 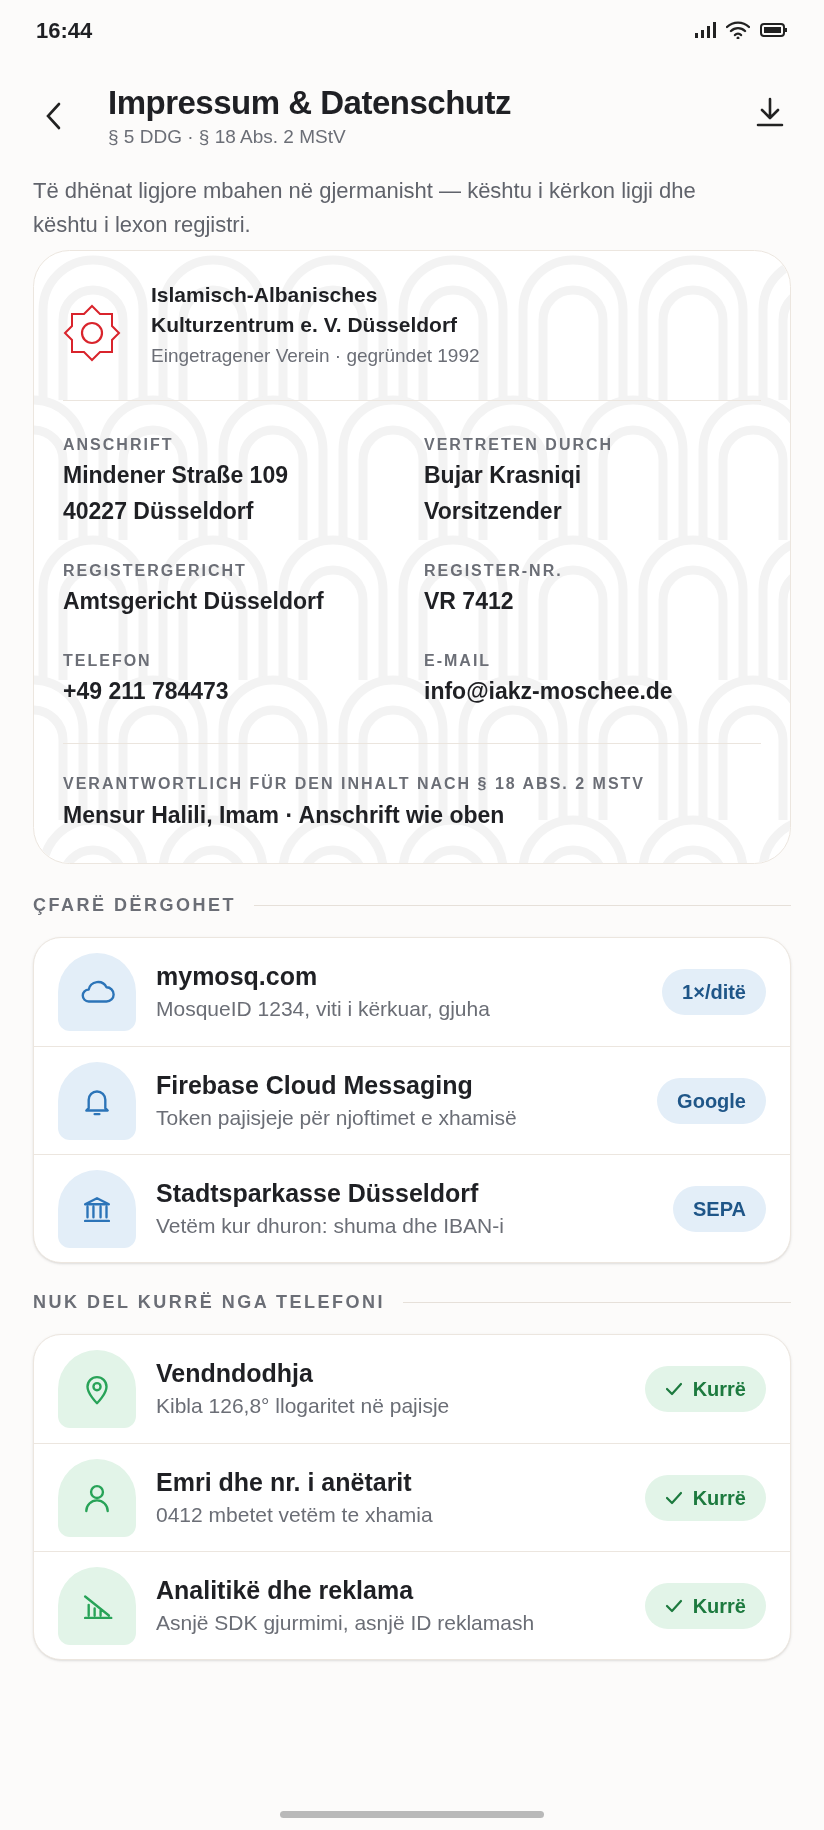 What do you see at coordinates (209, 1302) in the screenshot?
I see `section-heading: NUK DEL KURRË NGA TELEFONI` at bounding box center [209, 1302].